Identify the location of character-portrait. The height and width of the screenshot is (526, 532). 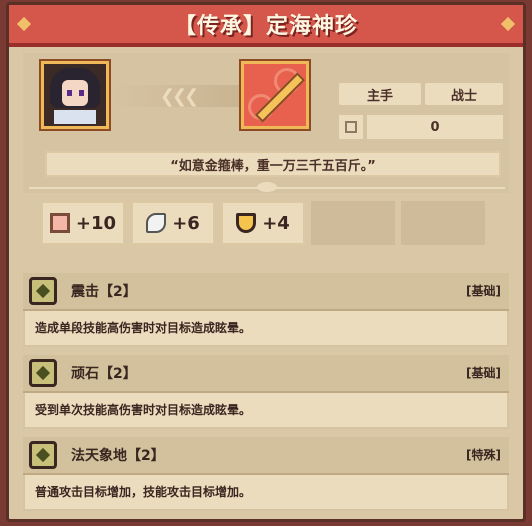
(75, 95).